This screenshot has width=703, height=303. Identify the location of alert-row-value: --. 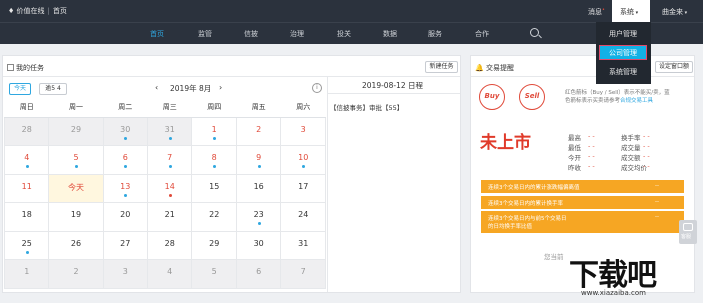
(657, 217).